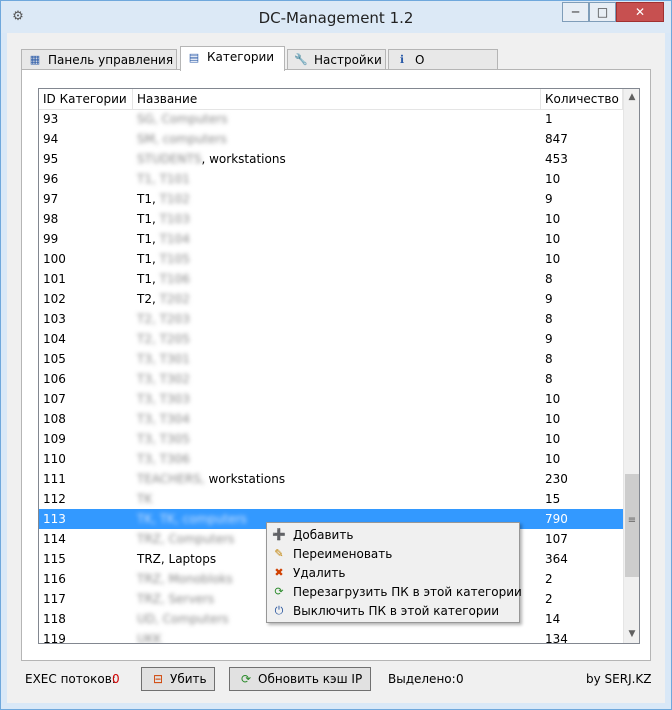  What do you see at coordinates (402, 59) in the screenshot?
I see `info-icon: ℹ` at bounding box center [402, 59].